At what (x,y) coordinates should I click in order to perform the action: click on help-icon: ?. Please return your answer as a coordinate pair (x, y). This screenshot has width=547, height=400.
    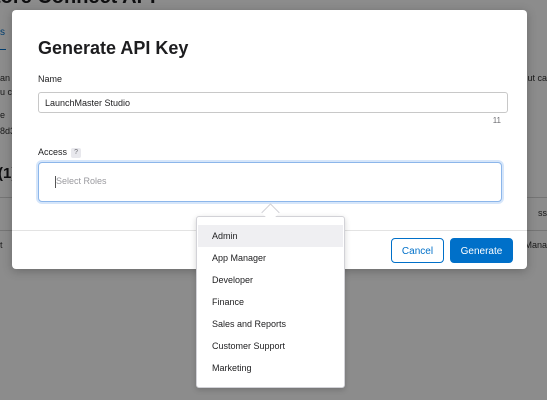
    Looking at the image, I should click on (76, 152).